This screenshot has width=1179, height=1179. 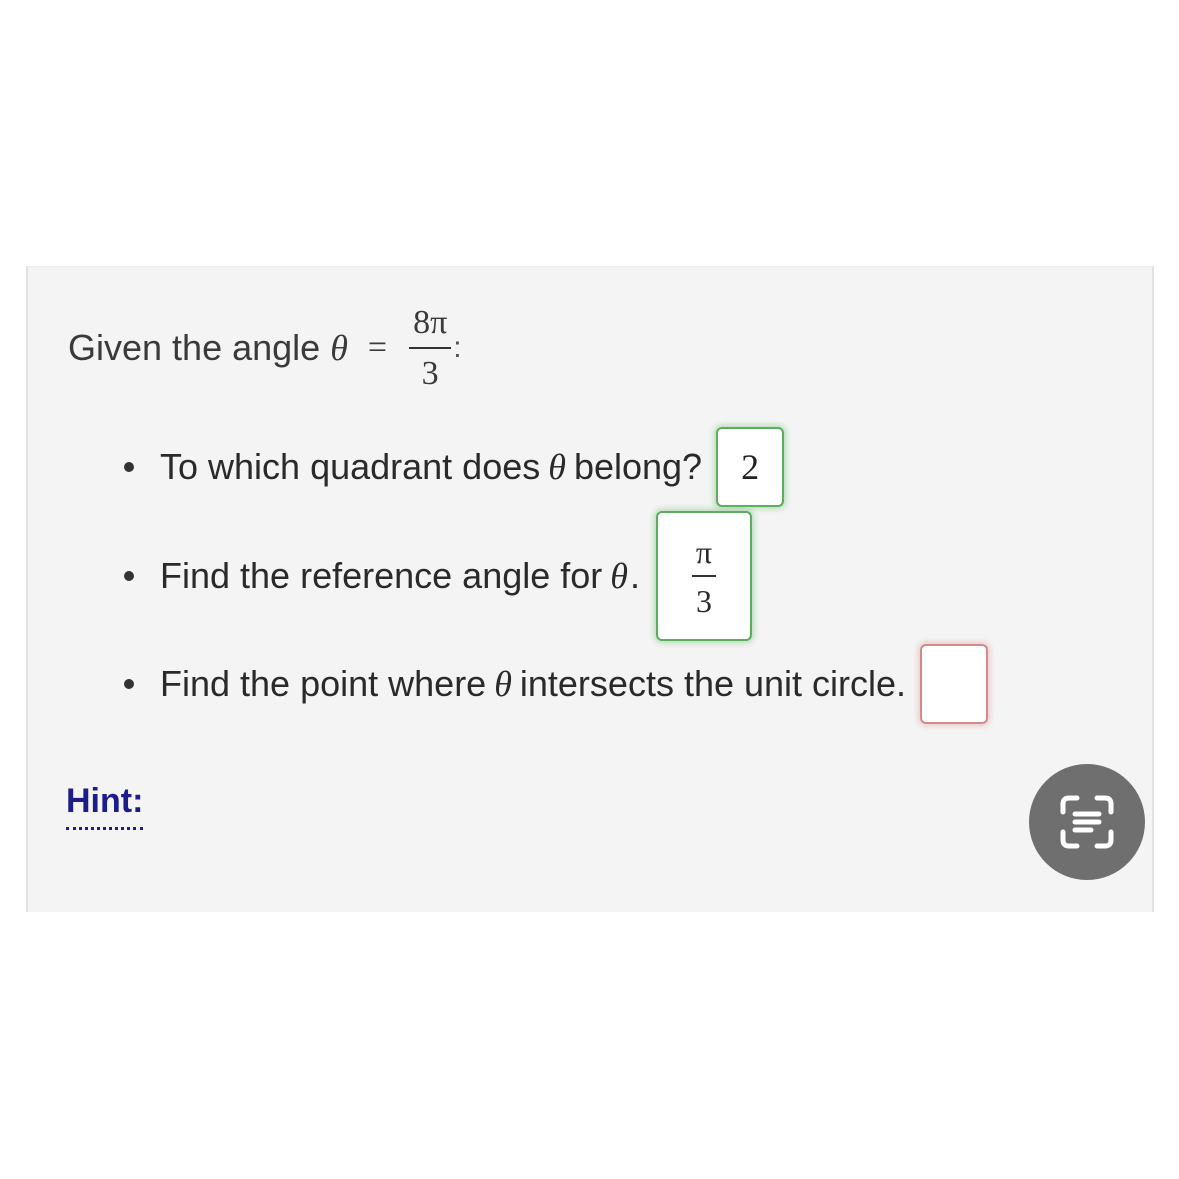 What do you see at coordinates (350, 466) in the screenshot?
I see `question-text: To which quadrant does` at bounding box center [350, 466].